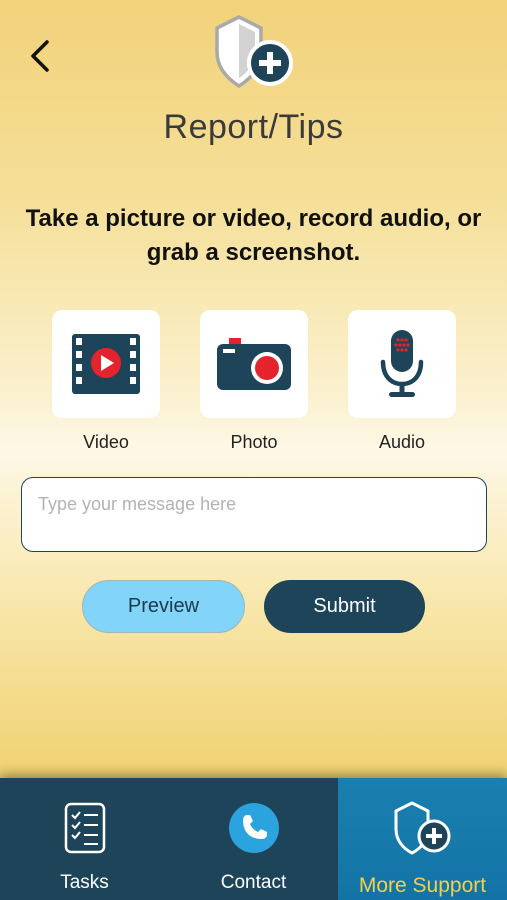  I want to click on chevron-left-icon, so click(40, 56).